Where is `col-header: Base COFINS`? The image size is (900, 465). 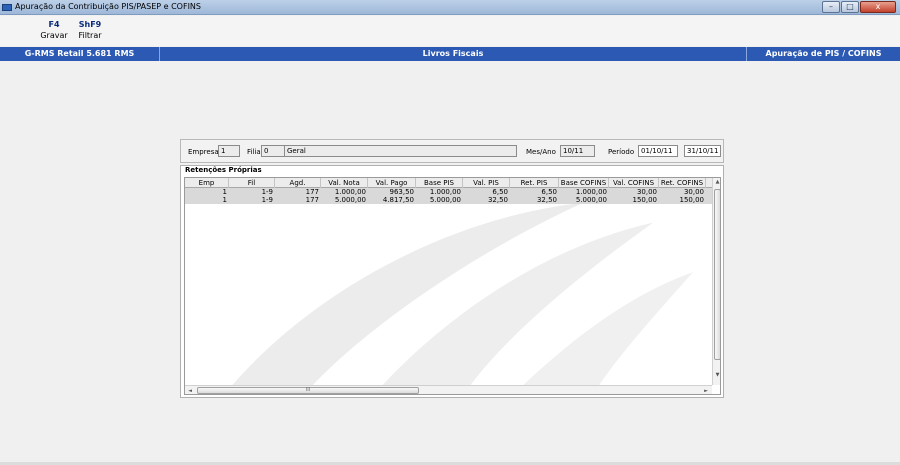 col-header: Base COFINS is located at coordinates (584, 183).